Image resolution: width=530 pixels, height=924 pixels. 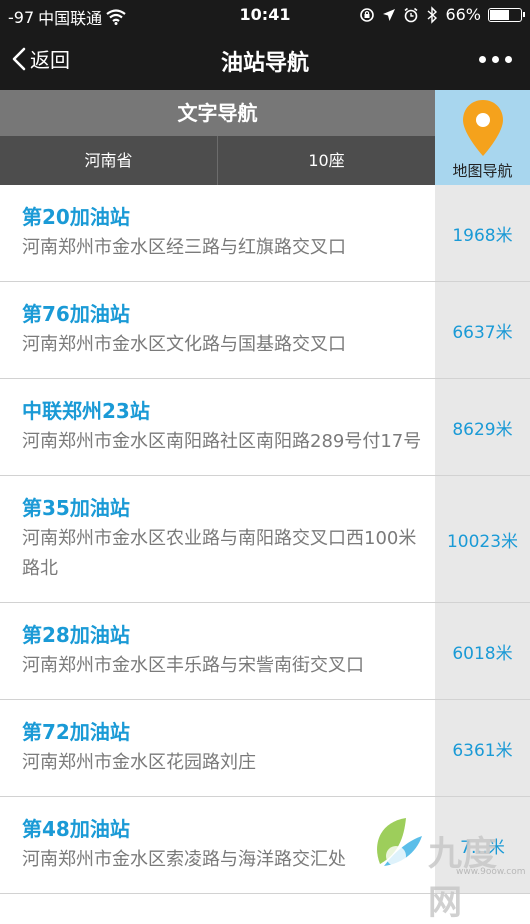 What do you see at coordinates (326, 160) in the screenshot?
I see `seats-filter: 10座` at bounding box center [326, 160].